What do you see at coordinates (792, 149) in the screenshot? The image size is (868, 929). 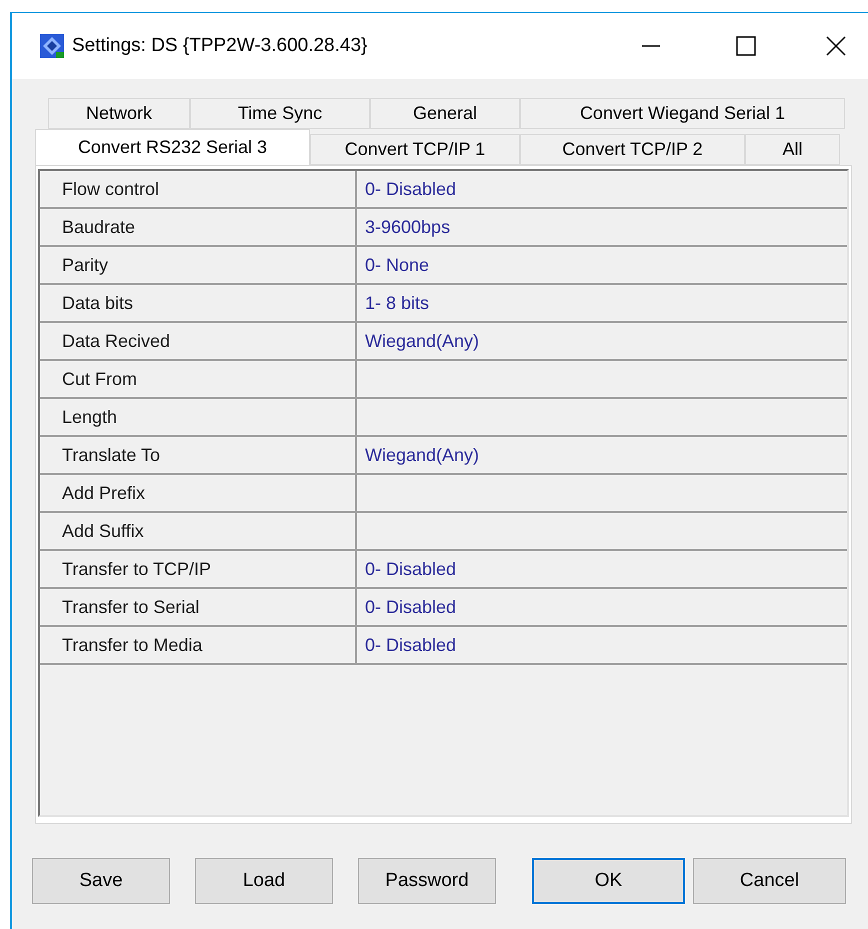 I see `tab: All` at bounding box center [792, 149].